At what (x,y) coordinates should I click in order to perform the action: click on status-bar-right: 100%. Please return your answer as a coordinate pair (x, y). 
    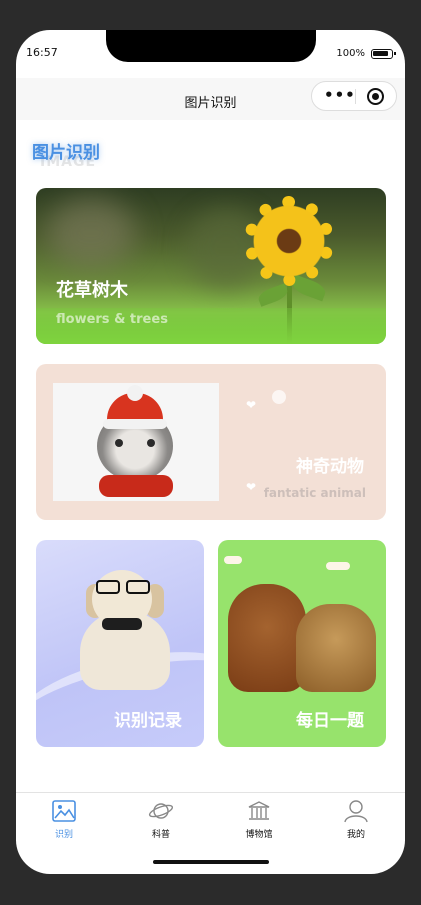
    Looking at the image, I should click on (366, 53).